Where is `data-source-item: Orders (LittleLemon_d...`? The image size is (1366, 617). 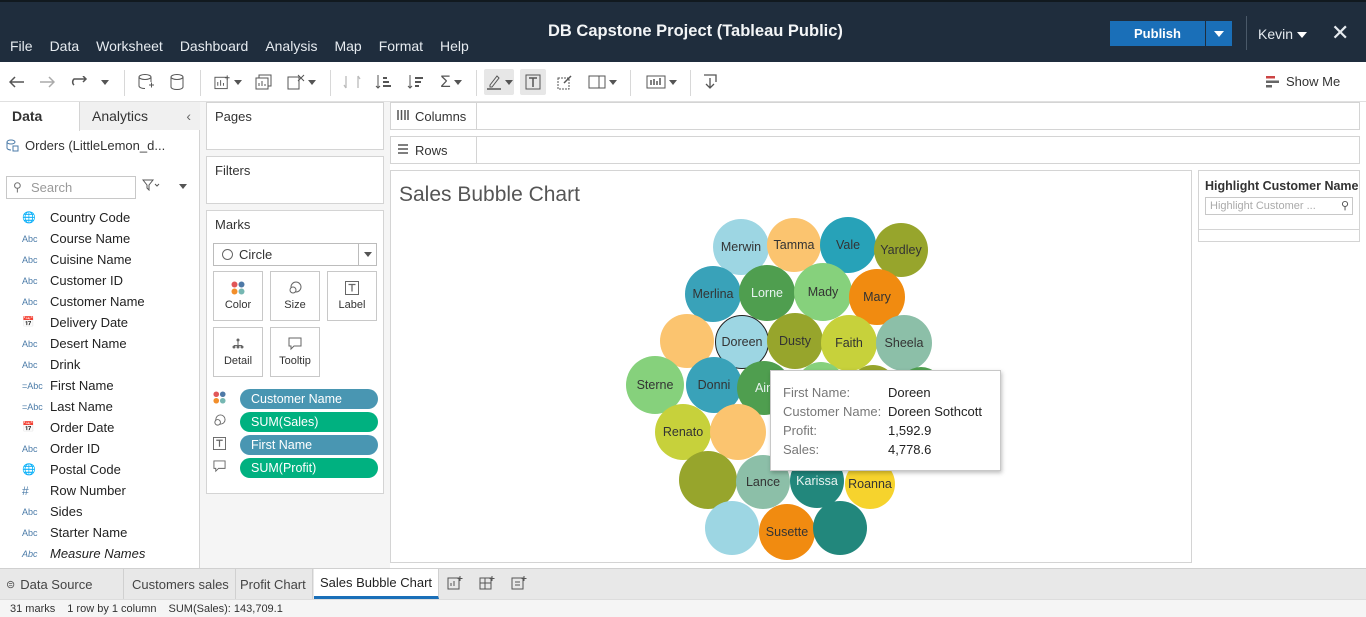
data-source-item: Orders (LittleLemon_d... is located at coordinates (85, 145).